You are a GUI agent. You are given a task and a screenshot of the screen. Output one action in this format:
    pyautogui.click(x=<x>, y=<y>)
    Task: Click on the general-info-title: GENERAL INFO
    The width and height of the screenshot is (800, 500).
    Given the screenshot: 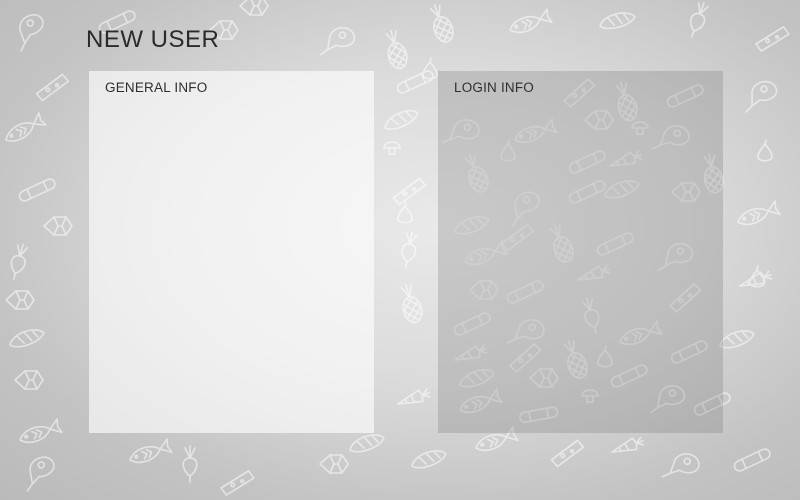 What is the action you would take?
    pyautogui.click(x=156, y=87)
    